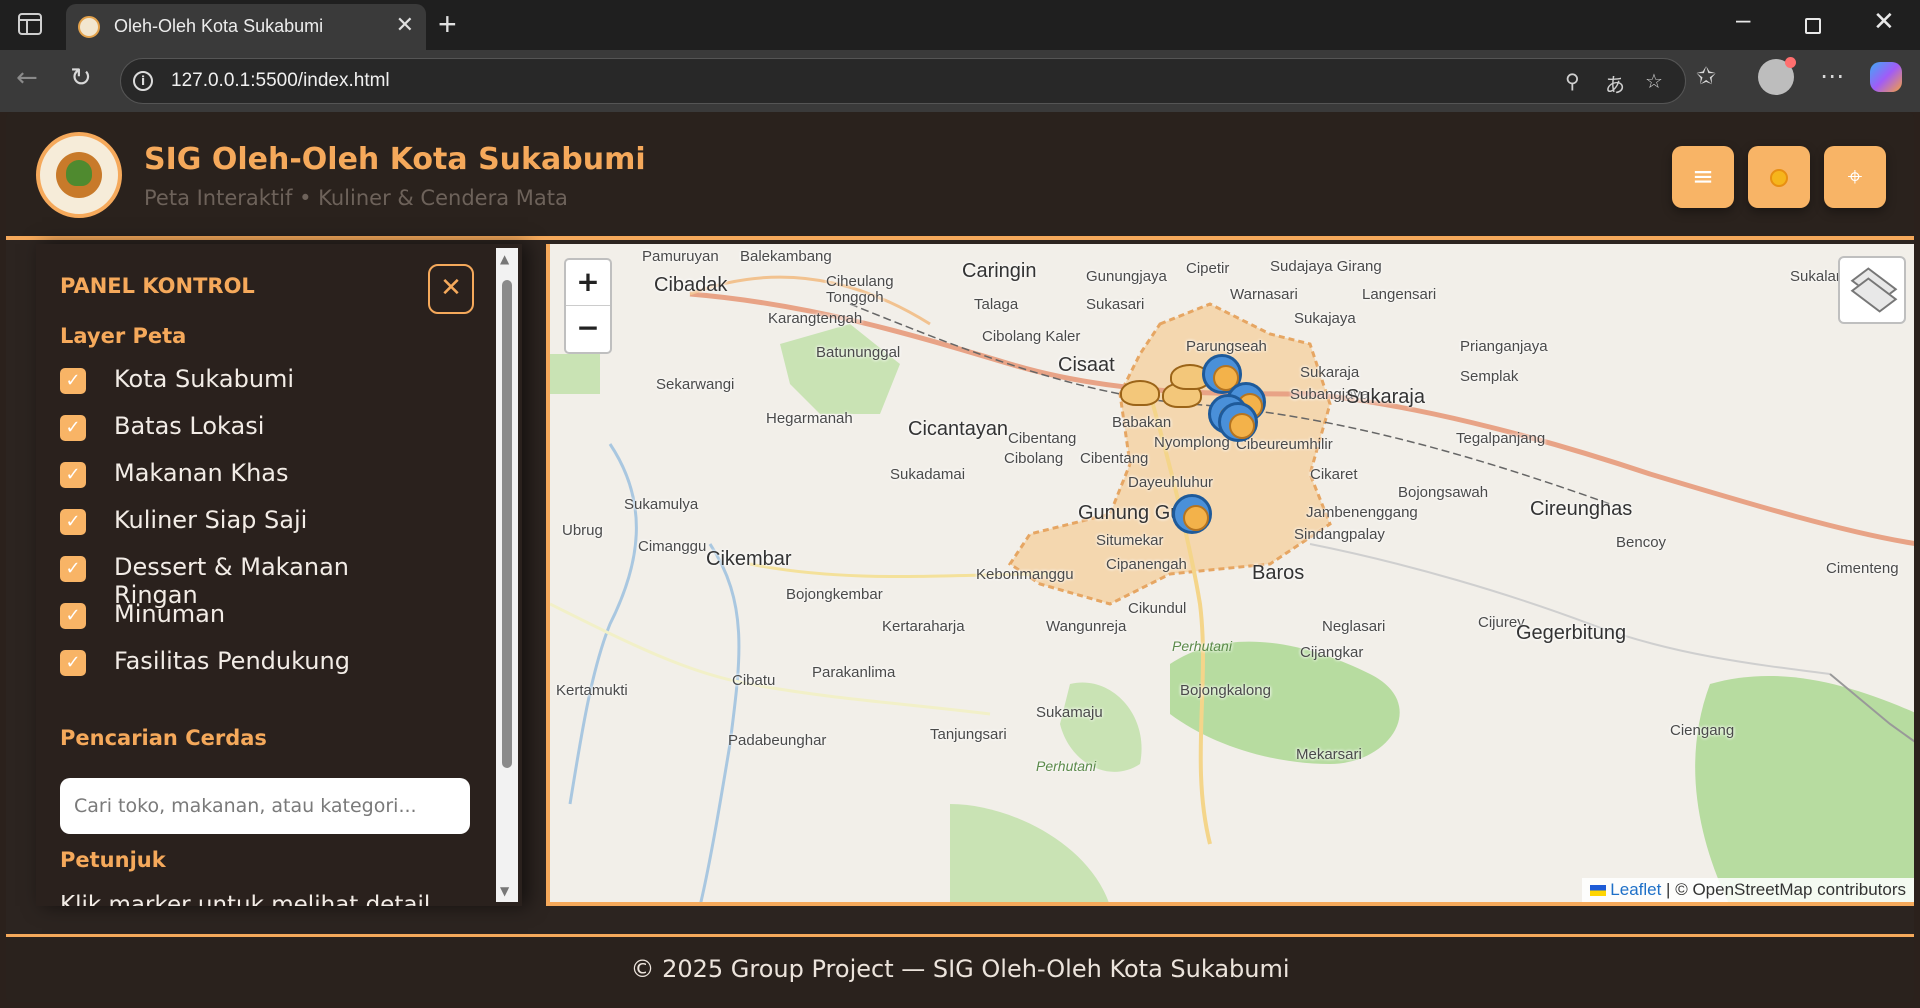 The image size is (1920, 1008). What do you see at coordinates (1086, 626) in the screenshot?
I see `map-place-label: Wangunreja` at bounding box center [1086, 626].